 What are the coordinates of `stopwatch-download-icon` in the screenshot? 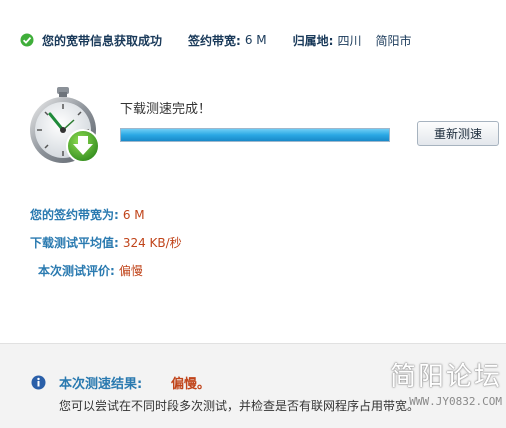 It's located at (65, 125).